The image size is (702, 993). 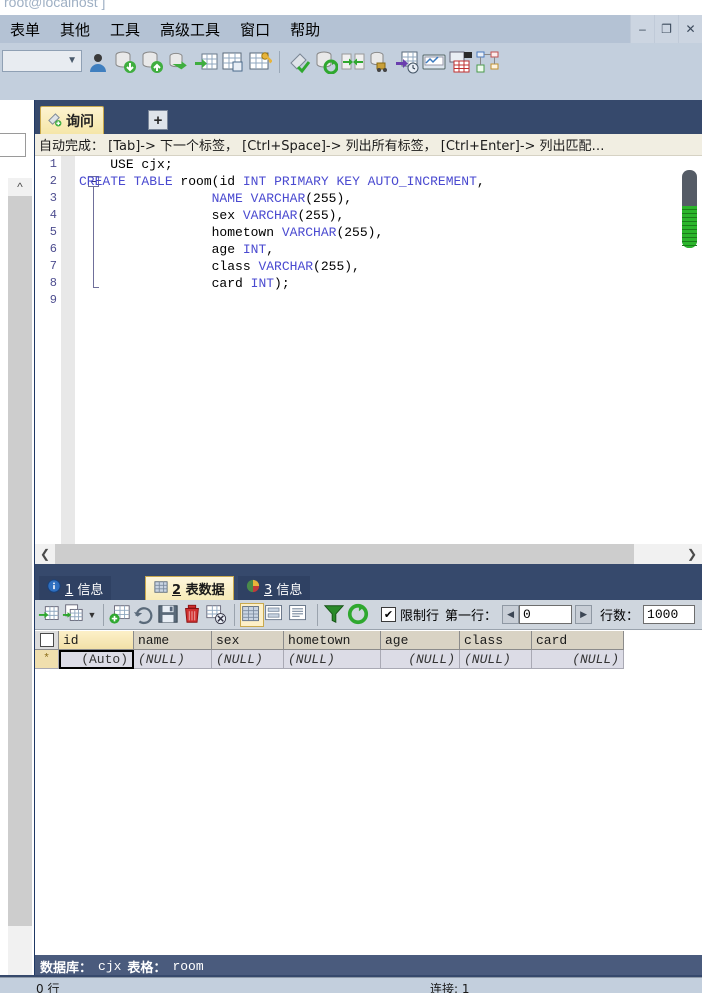 I want to click on line-number: 6, so click(x=53, y=249).